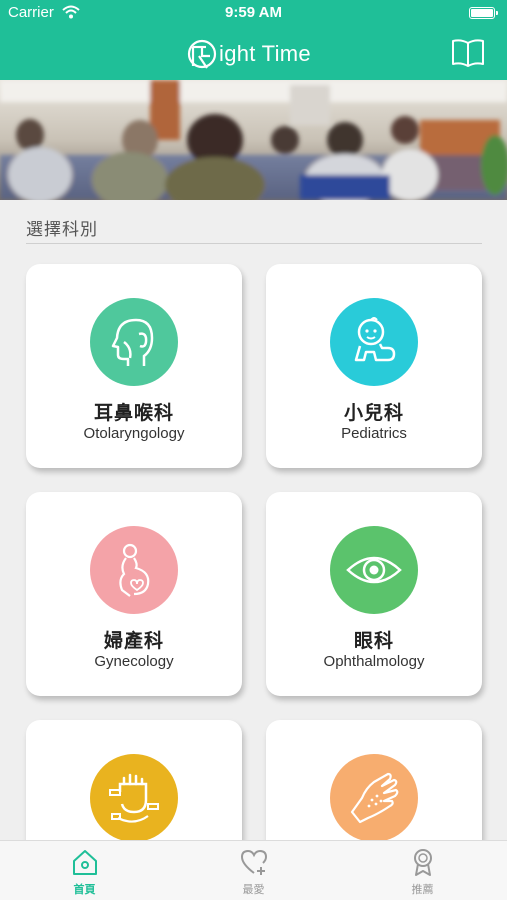 This screenshot has height=900, width=507. Describe the element at coordinates (254, 862) in the screenshot. I see `heart-plus-icon` at that location.